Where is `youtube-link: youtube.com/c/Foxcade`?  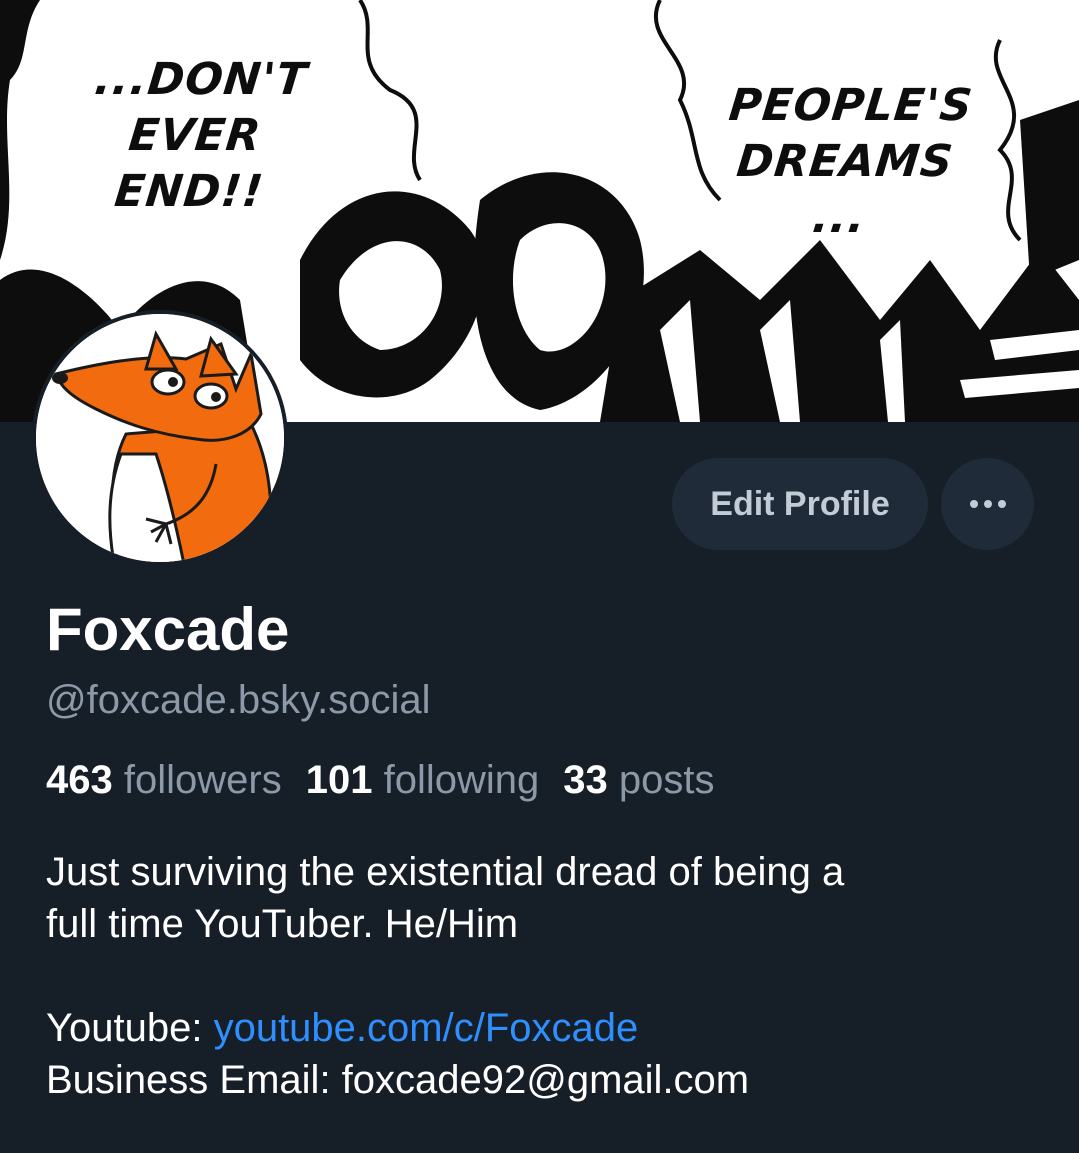 youtube-link: youtube.com/c/Foxcade is located at coordinates (426, 1028).